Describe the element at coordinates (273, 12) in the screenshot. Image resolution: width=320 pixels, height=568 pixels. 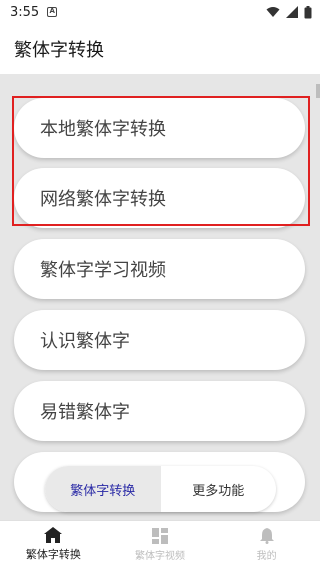
I see `wifi-icon` at that location.